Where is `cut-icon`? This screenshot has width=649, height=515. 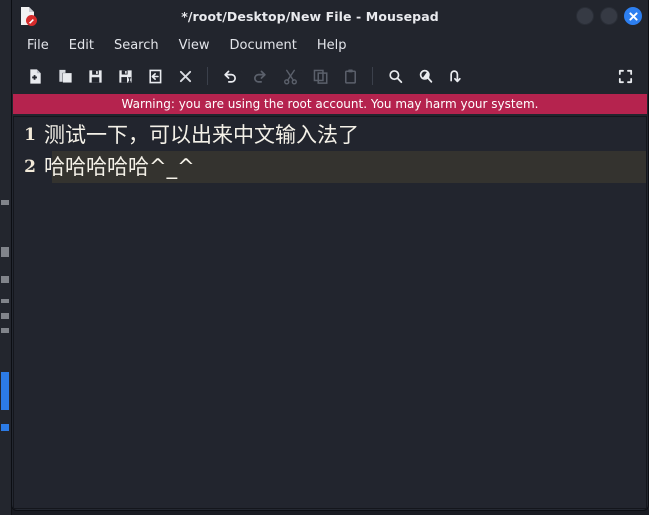 cut-icon is located at coordinates (290, 76).